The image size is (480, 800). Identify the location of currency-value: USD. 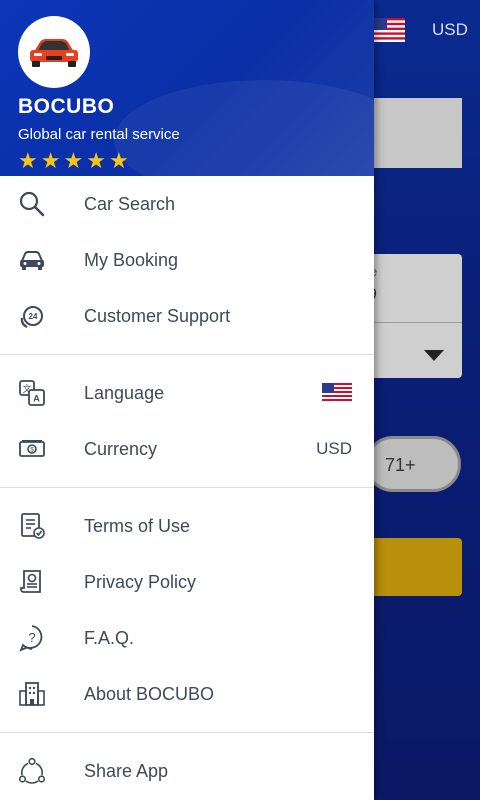
(334, 448).